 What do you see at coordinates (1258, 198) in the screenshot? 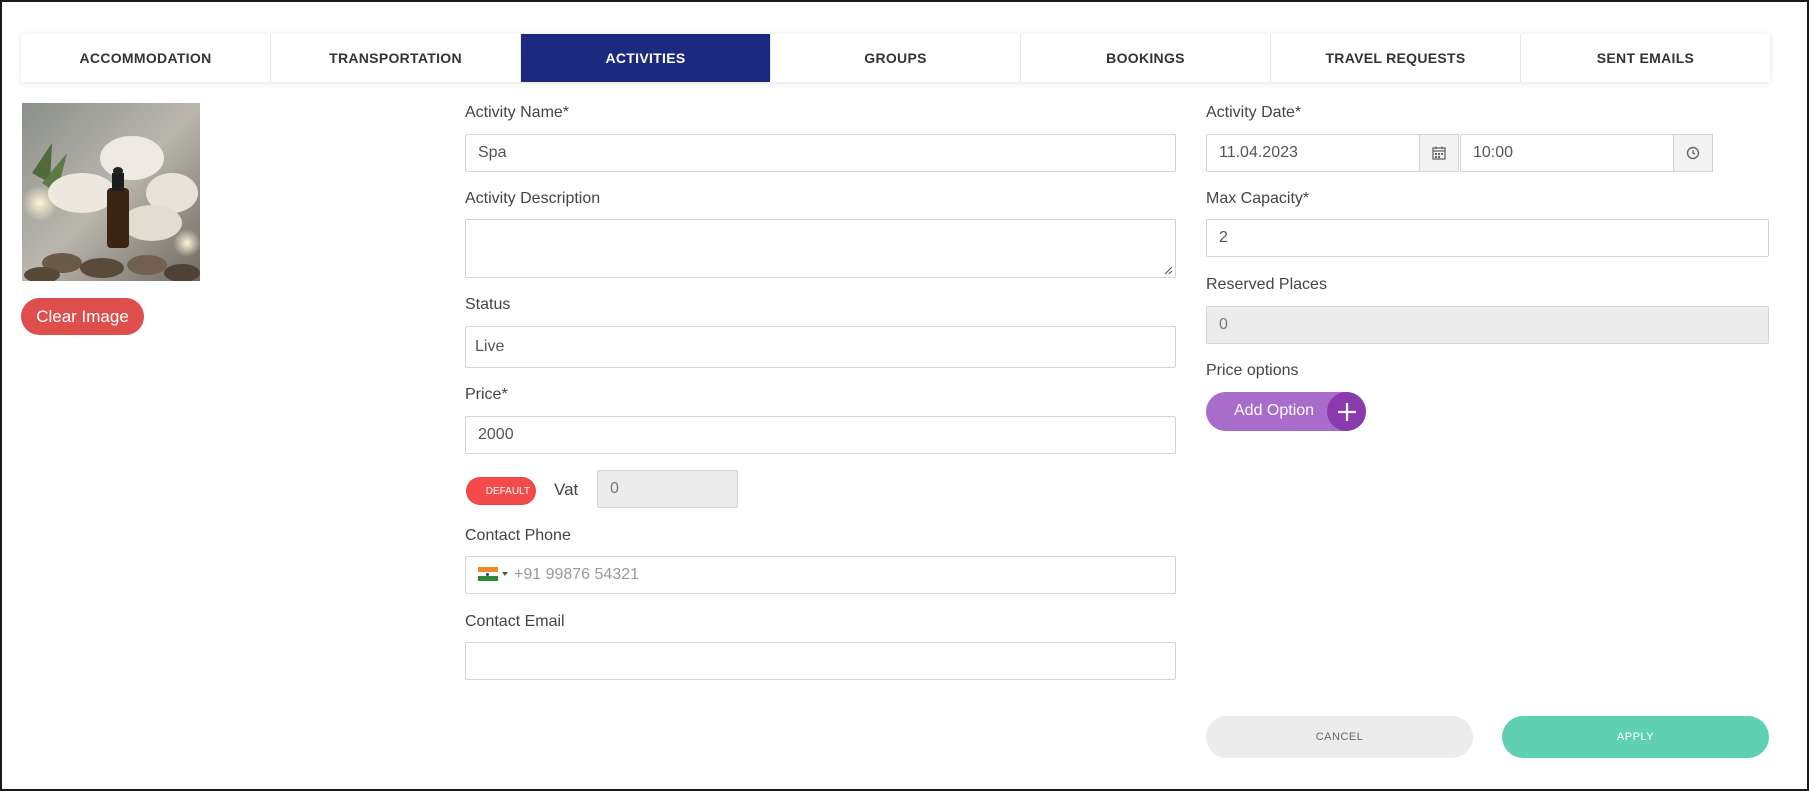
I see `max-capacity-label: Max Capacity*` at bounding box center [1258, 198].